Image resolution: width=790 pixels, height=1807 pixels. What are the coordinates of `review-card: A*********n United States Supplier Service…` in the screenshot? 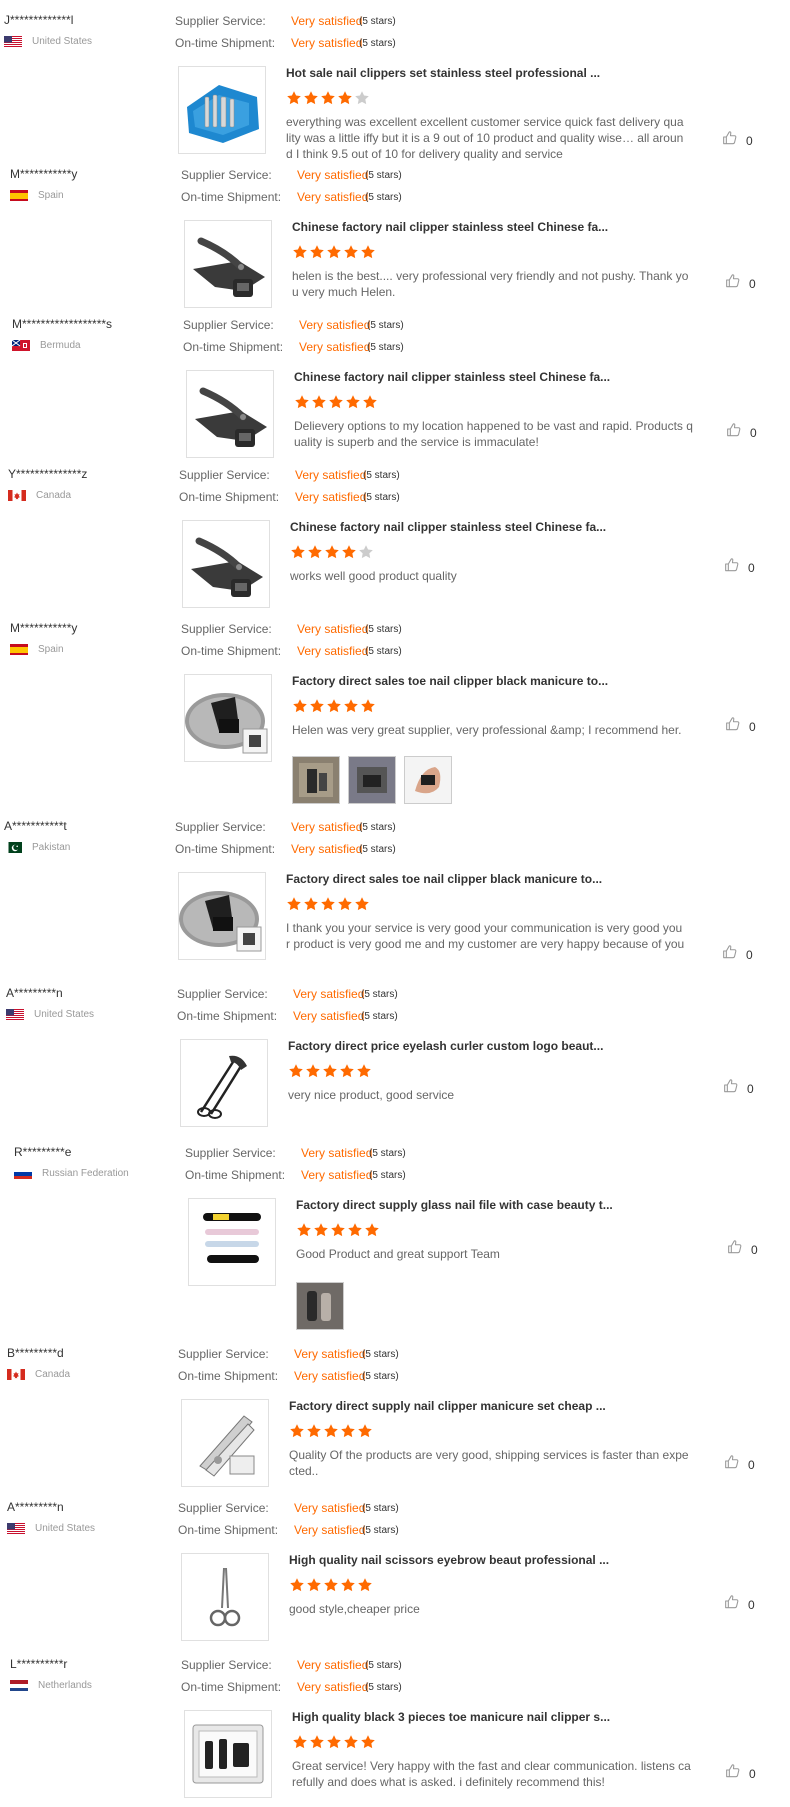 It's located at (395, 1056).